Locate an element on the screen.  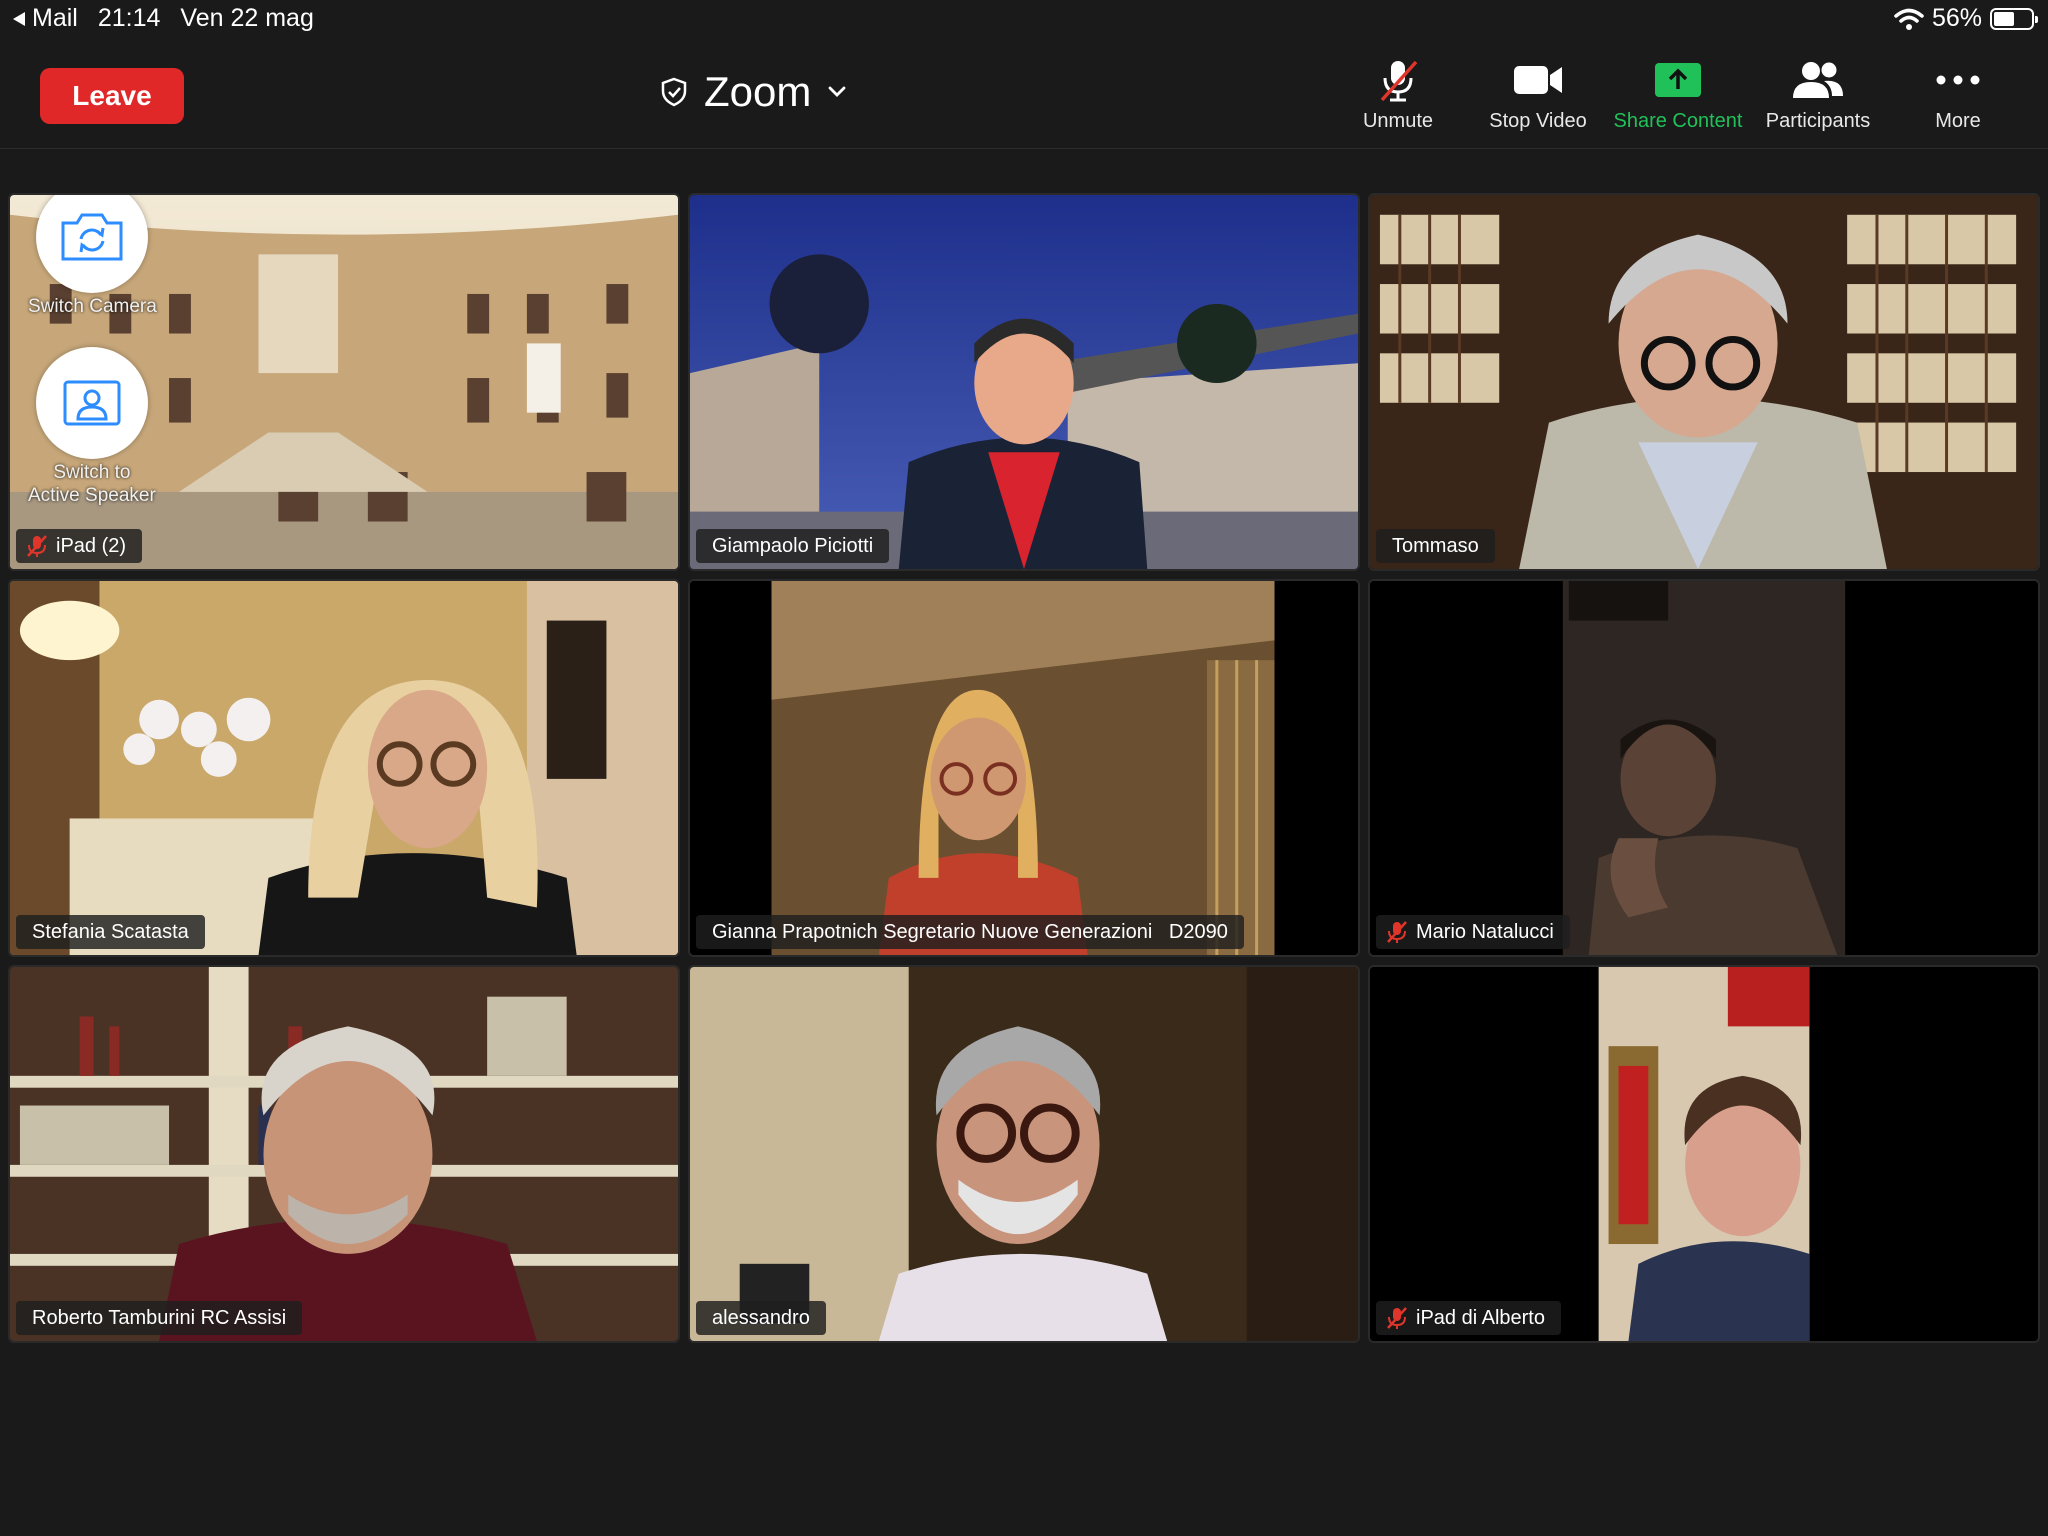
video-tile-ipad-di-alberto: iPad di Alberto is located at coordinates (1704, 1154).